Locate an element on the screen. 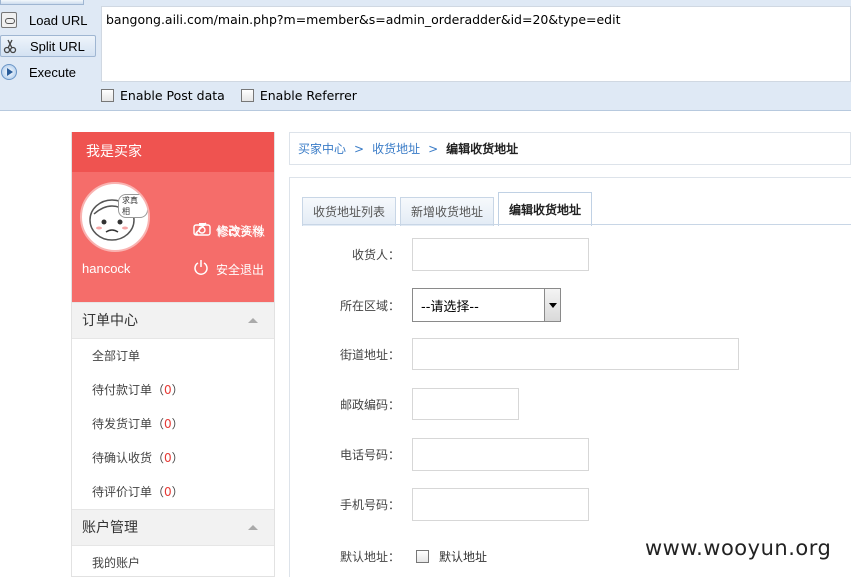 The image size is (851, 577). account-title: 账户管理 is located at coordinates (110, 528).